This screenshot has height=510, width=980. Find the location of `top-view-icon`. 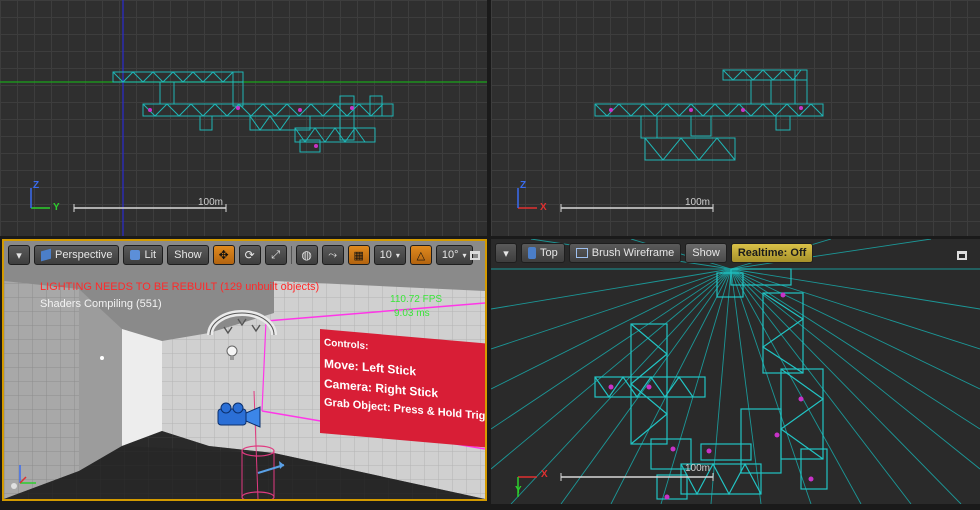

top-view-icon is located at coordinates (532, 253).